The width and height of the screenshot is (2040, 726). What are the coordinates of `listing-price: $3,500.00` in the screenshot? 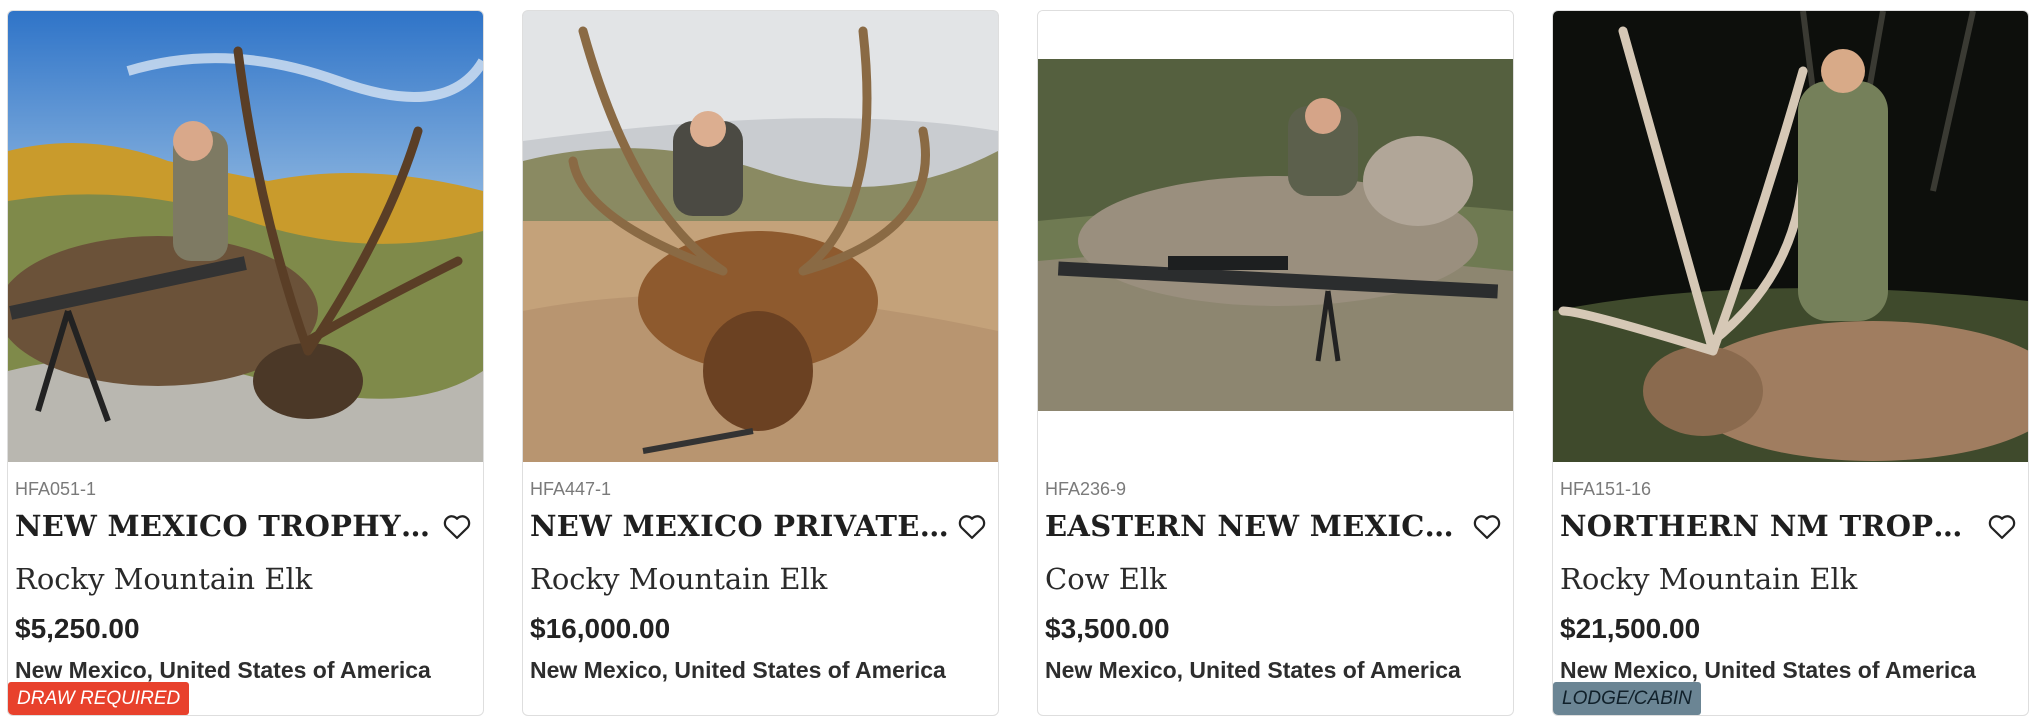 It's located at (1107, 628).